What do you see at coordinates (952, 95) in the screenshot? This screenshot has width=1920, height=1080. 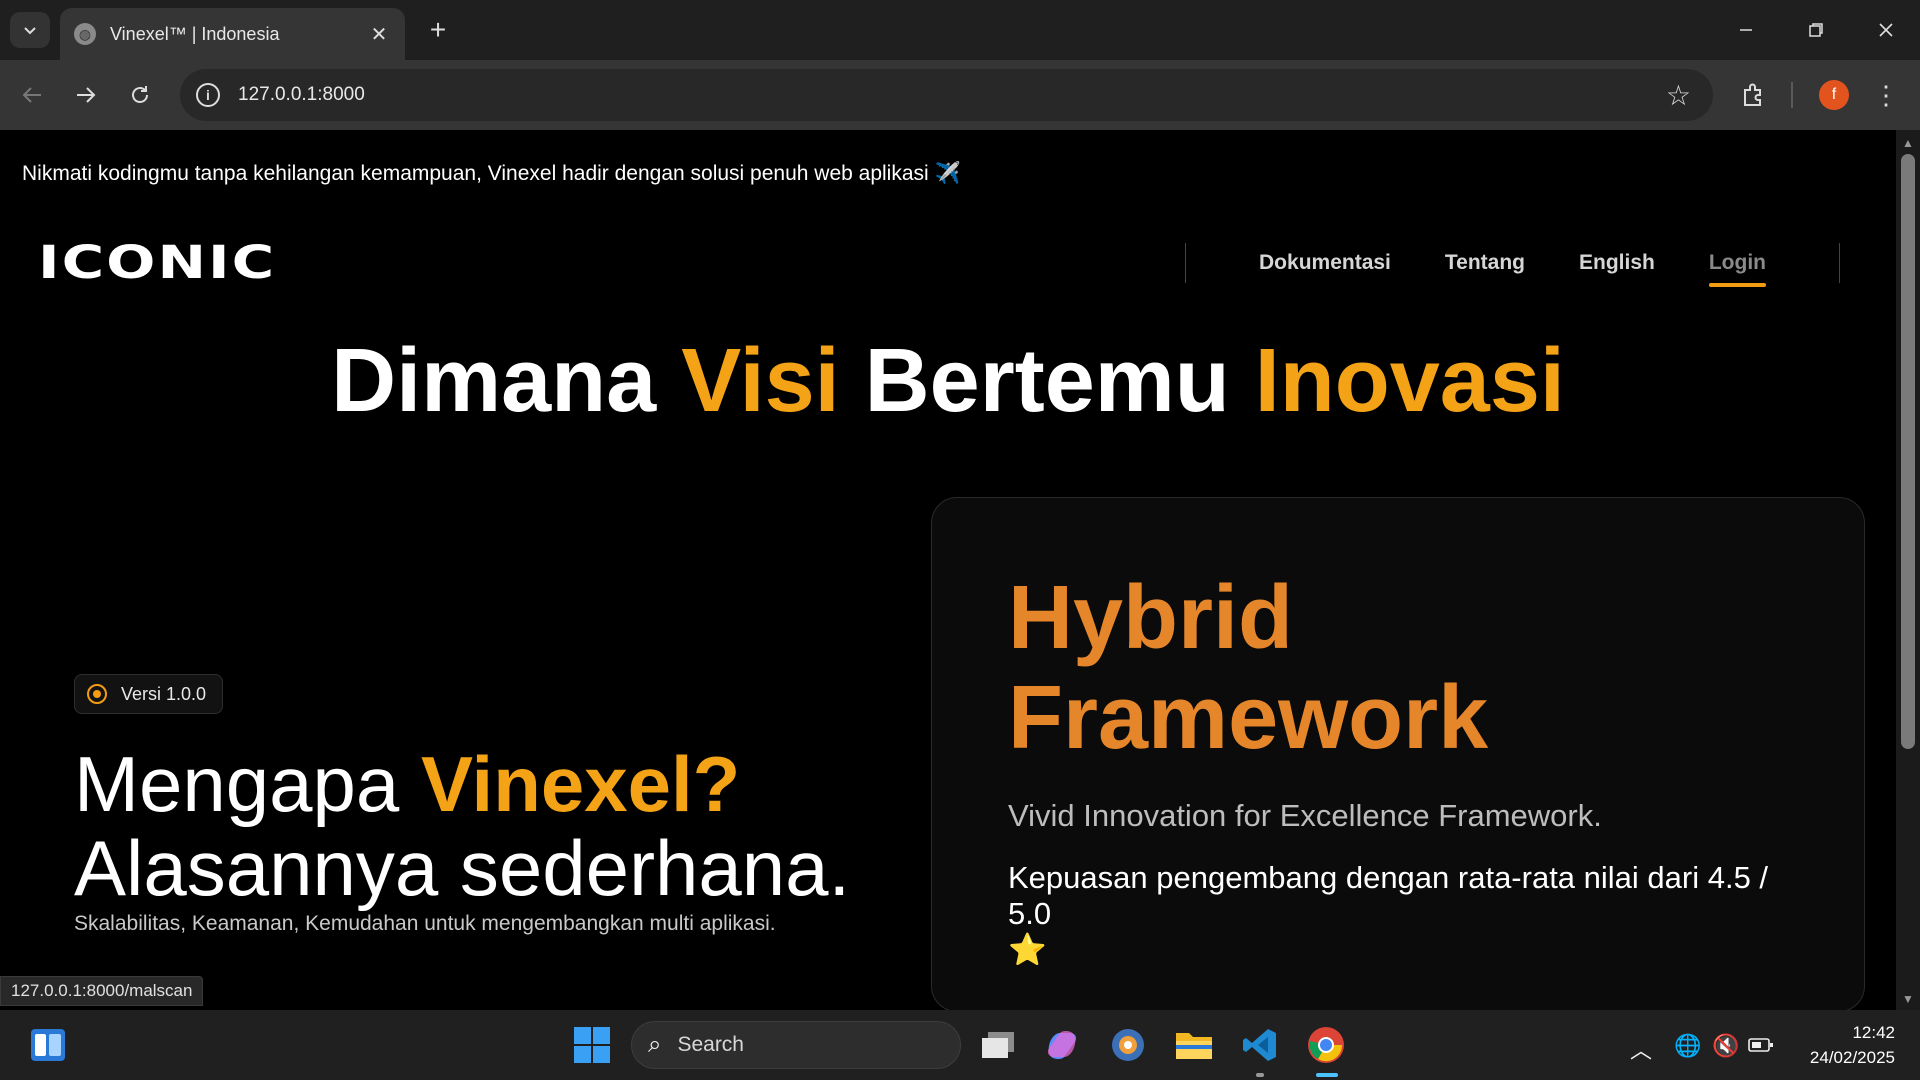 I see `url-text: 127.0.0.1:8000` at bounding box center [952, 95].